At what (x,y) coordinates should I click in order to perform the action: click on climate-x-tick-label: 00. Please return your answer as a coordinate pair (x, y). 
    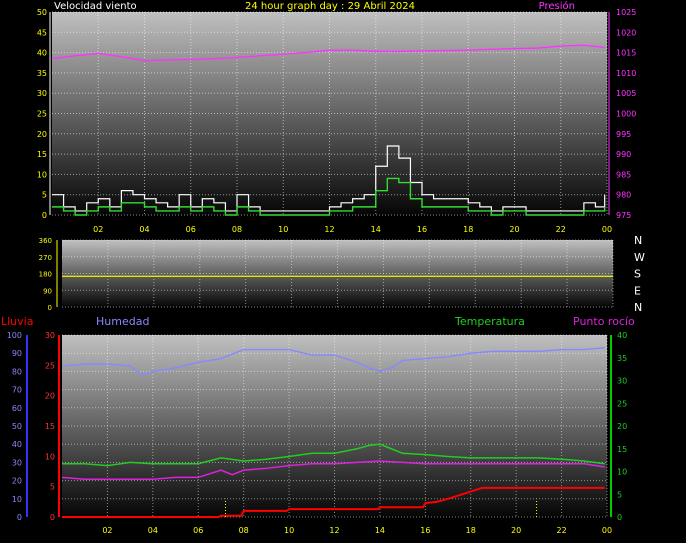
    Looking at the image, I should click on (607, 530).